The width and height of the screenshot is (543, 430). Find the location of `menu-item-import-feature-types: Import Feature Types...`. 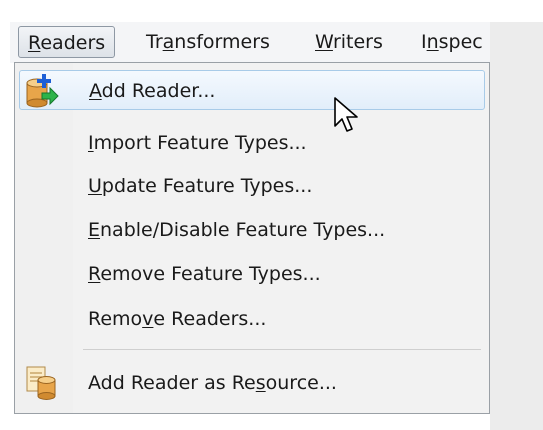

menu-item-import-feature-types: Import Feature Types... is located at coordinates (252, 143).